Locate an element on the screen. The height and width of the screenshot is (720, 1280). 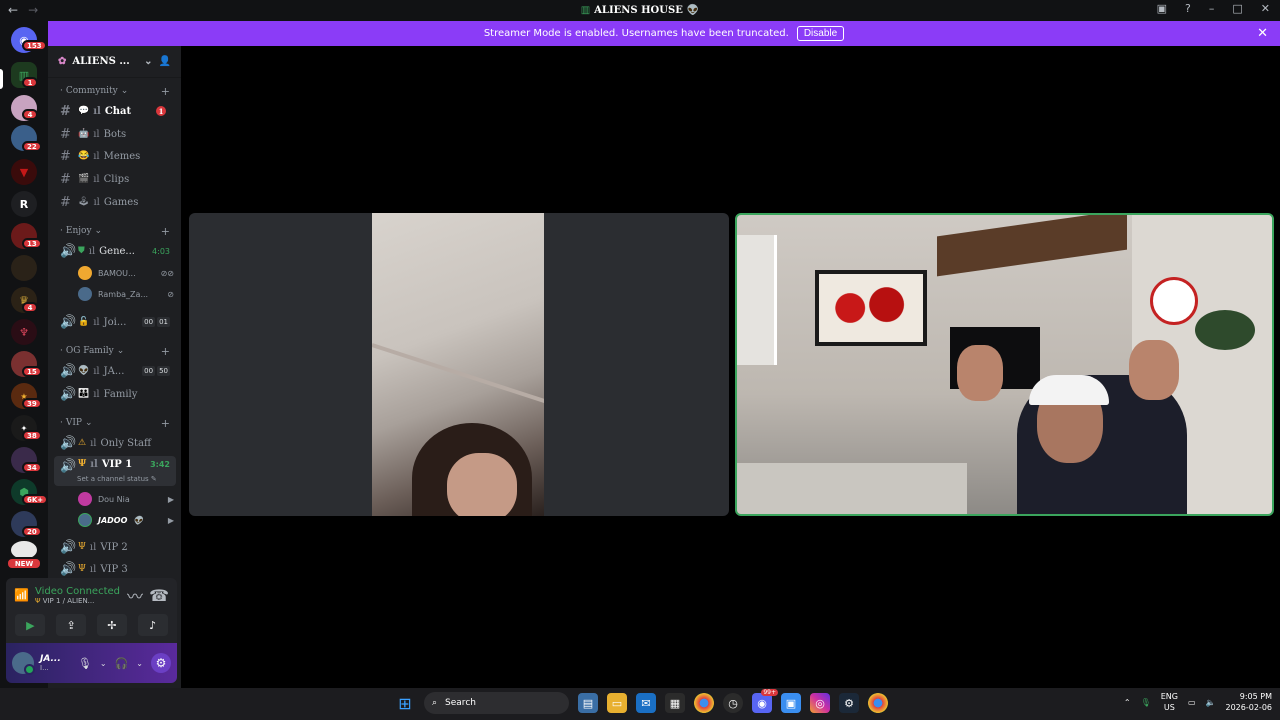
server-header: ✿ ALIENS ... ⌄ 👤 is located at coordinates (114, 62).